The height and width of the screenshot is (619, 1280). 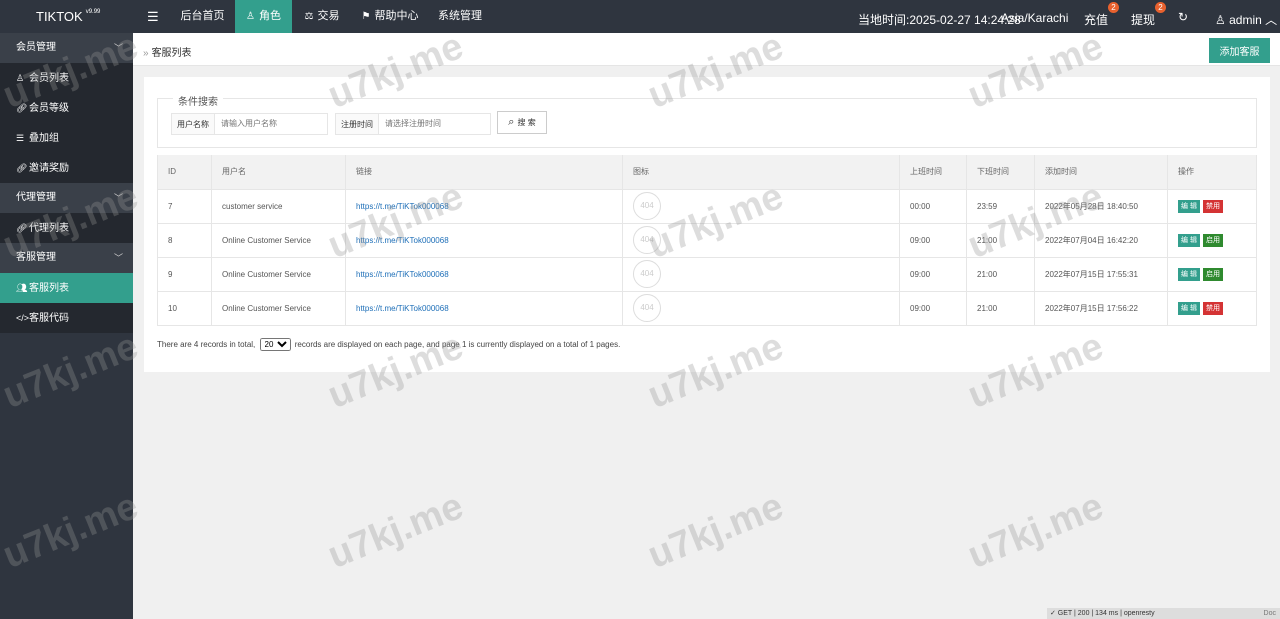 I want to click on sidebar-item-invite-reward: 🔗︎ 邀请奖励, so click(x=66, y=168).